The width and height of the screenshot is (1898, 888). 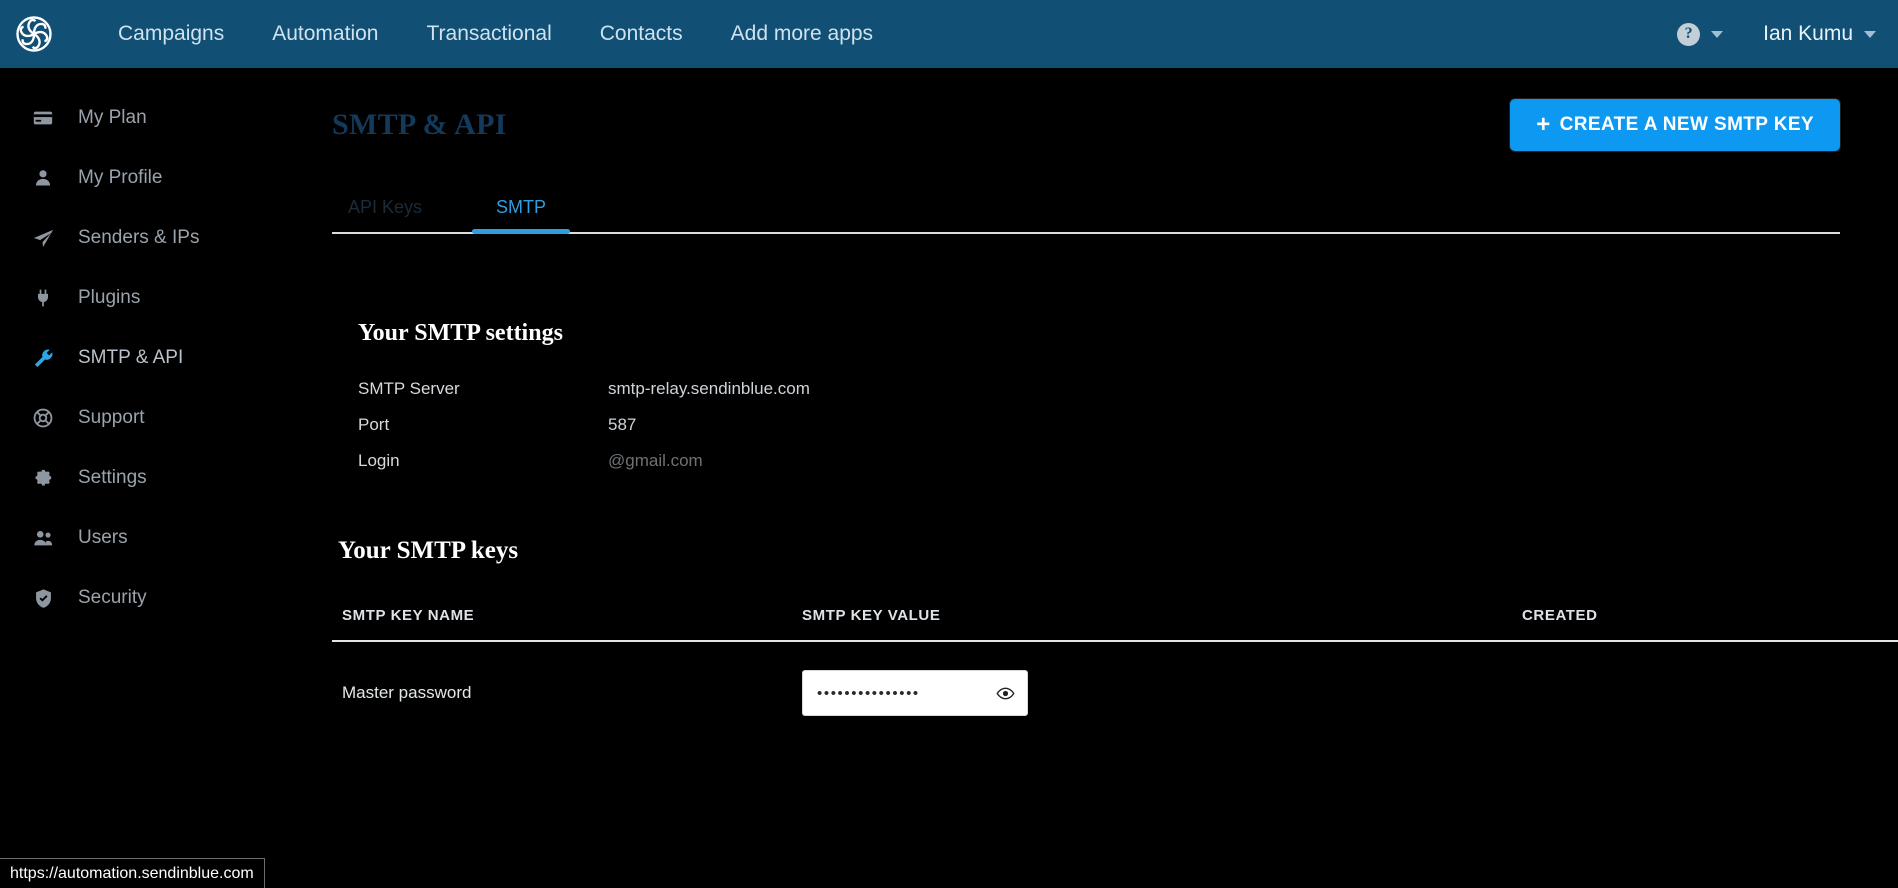 What do you see at coordinates (171, 34) in the screenshot?
I see `nav-item-campaigns: Campaigns` at bounding box center [171, 34].